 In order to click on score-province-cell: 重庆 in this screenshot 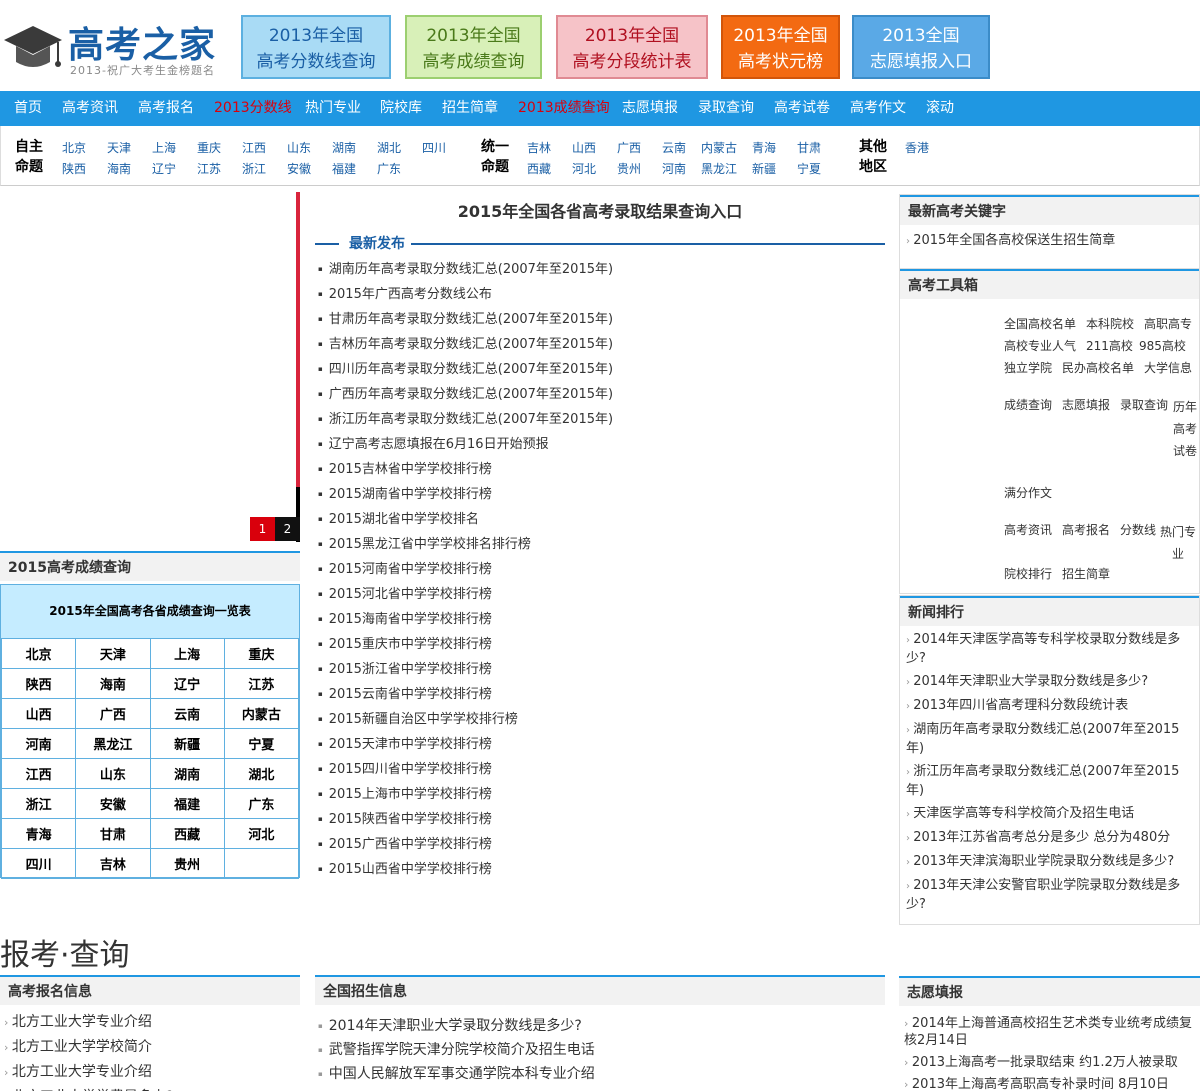, I will do `click(261, 653)`.